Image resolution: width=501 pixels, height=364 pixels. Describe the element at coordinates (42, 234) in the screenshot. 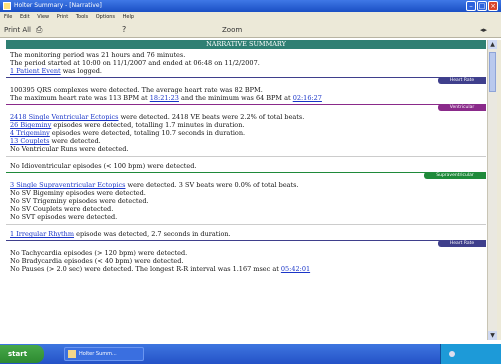

I see `irregular-link: 1 Irregular Rhythm` at that location.